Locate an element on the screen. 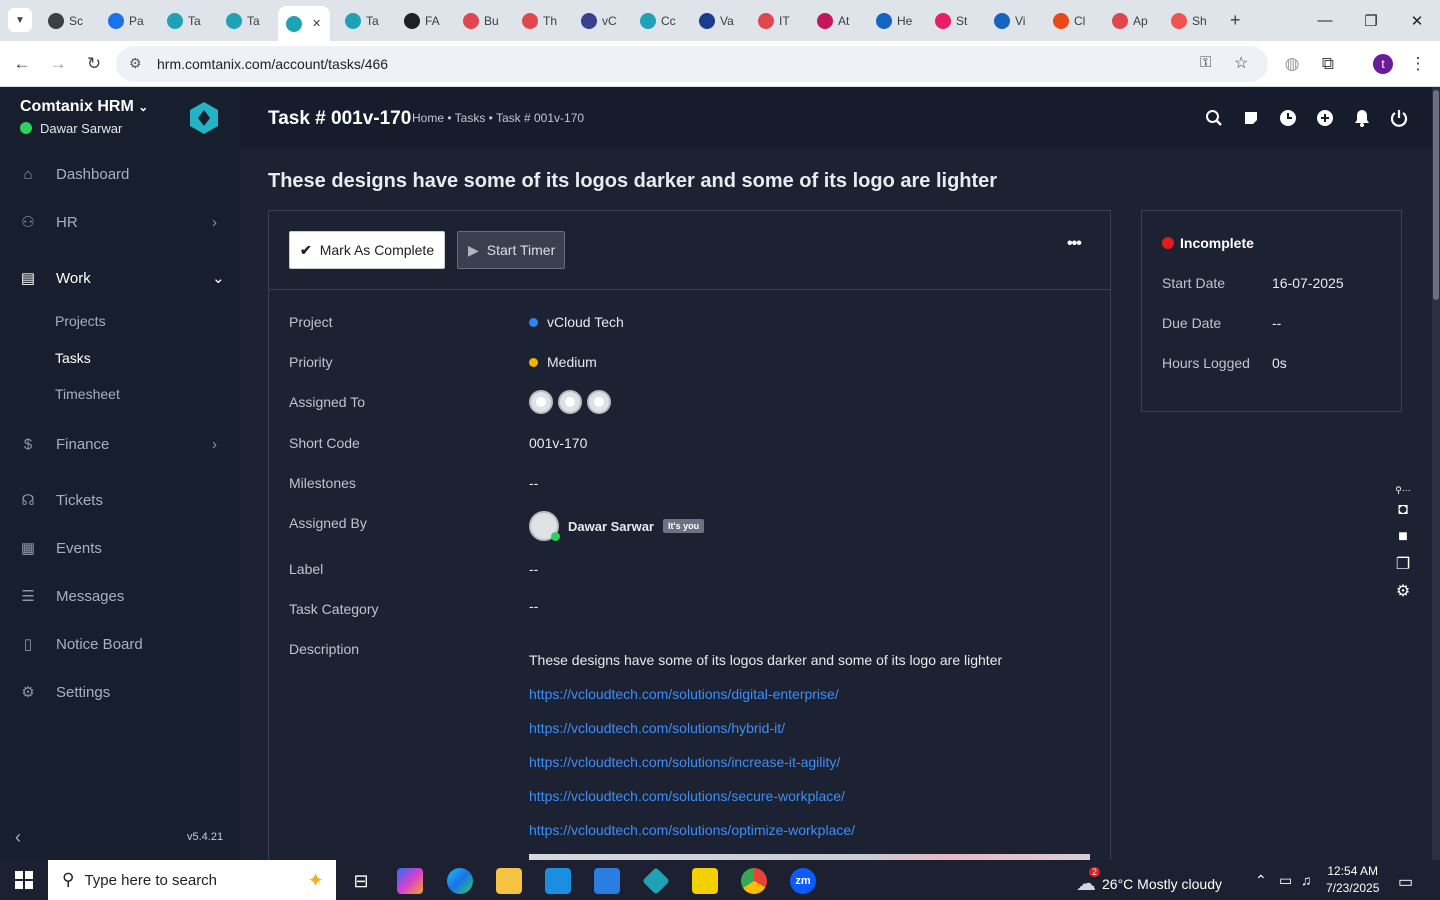 This screenshot has width=1440, height=900. sidebar-item-messages: ☰ Messages is located at coordinates (120, 596).